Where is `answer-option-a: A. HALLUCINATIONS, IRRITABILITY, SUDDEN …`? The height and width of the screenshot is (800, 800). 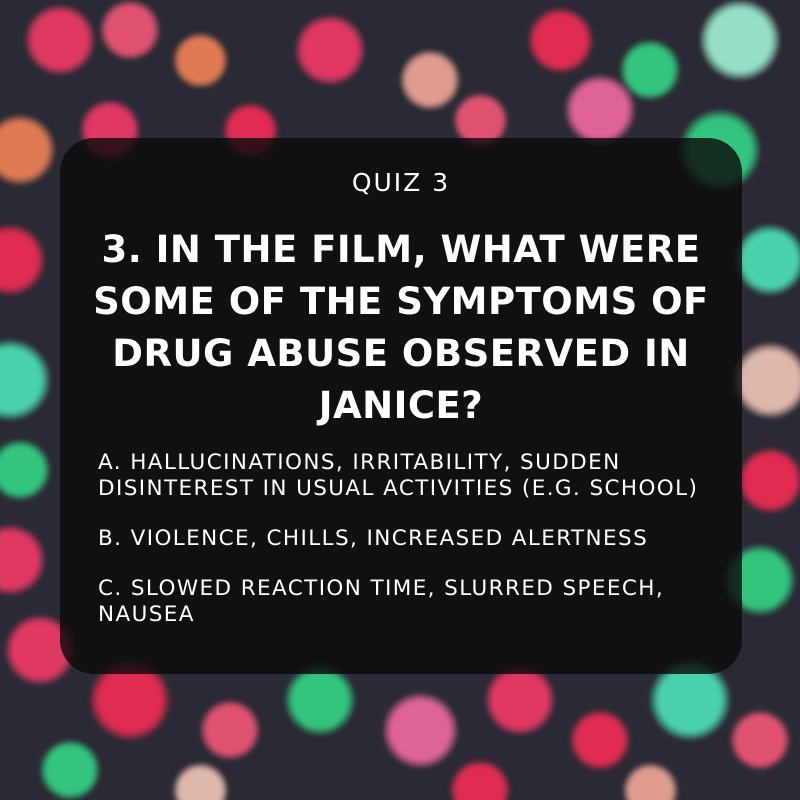 answer-option-a: A. HALLUCINATIONS, IRRITABILITY, SUDDEN … is located at coordinates (398, 475).